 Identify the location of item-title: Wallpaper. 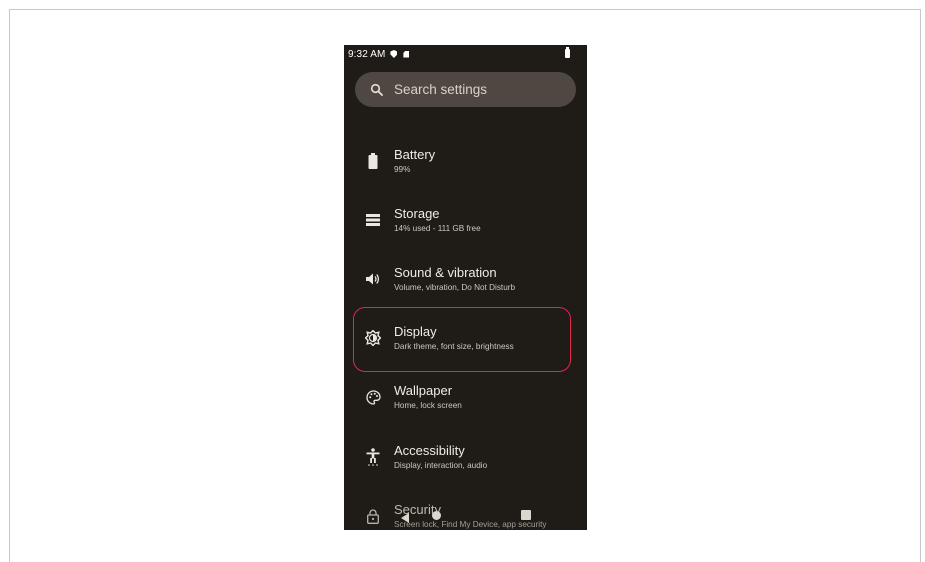
(423, 390).